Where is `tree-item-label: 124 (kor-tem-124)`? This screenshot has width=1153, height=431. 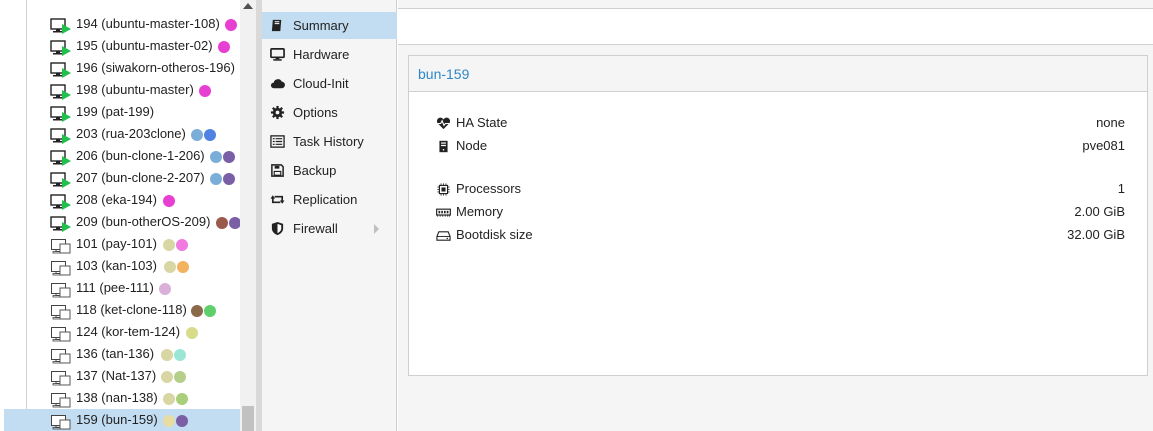
tree-item-label: 124 (kor-tem-124) is located at coordinates (128, 331).